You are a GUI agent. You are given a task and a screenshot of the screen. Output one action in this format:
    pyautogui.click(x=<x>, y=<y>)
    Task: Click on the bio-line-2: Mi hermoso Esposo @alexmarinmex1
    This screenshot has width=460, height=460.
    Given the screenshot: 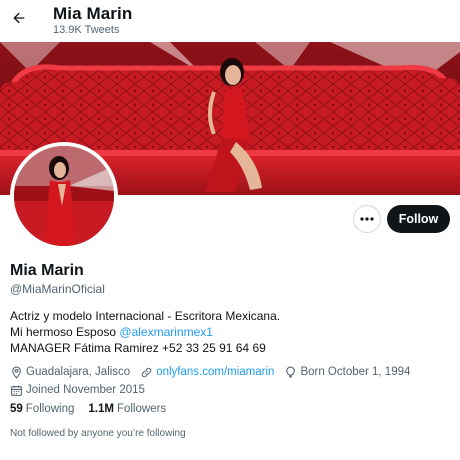 What is the action you would take?
    pyautogui.click(x=145, y=332)
    